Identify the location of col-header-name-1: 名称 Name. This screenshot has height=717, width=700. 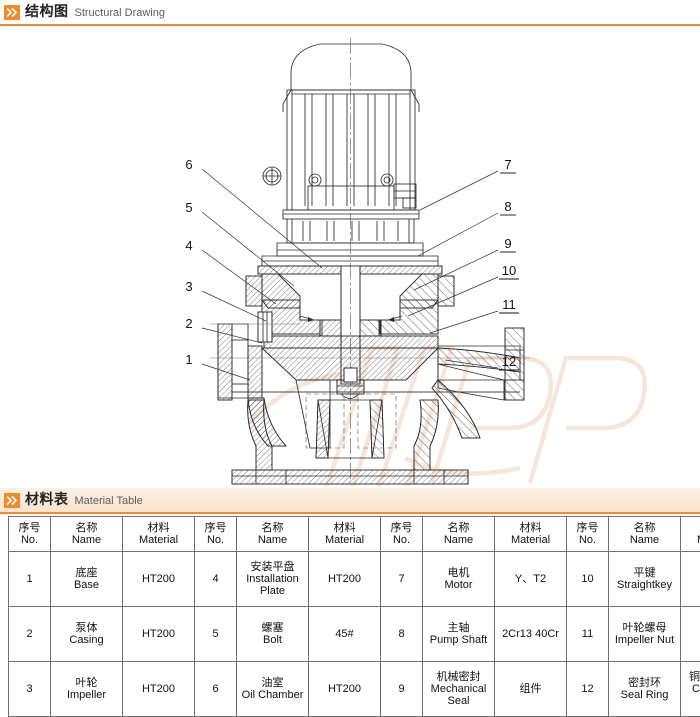
(87, 534).